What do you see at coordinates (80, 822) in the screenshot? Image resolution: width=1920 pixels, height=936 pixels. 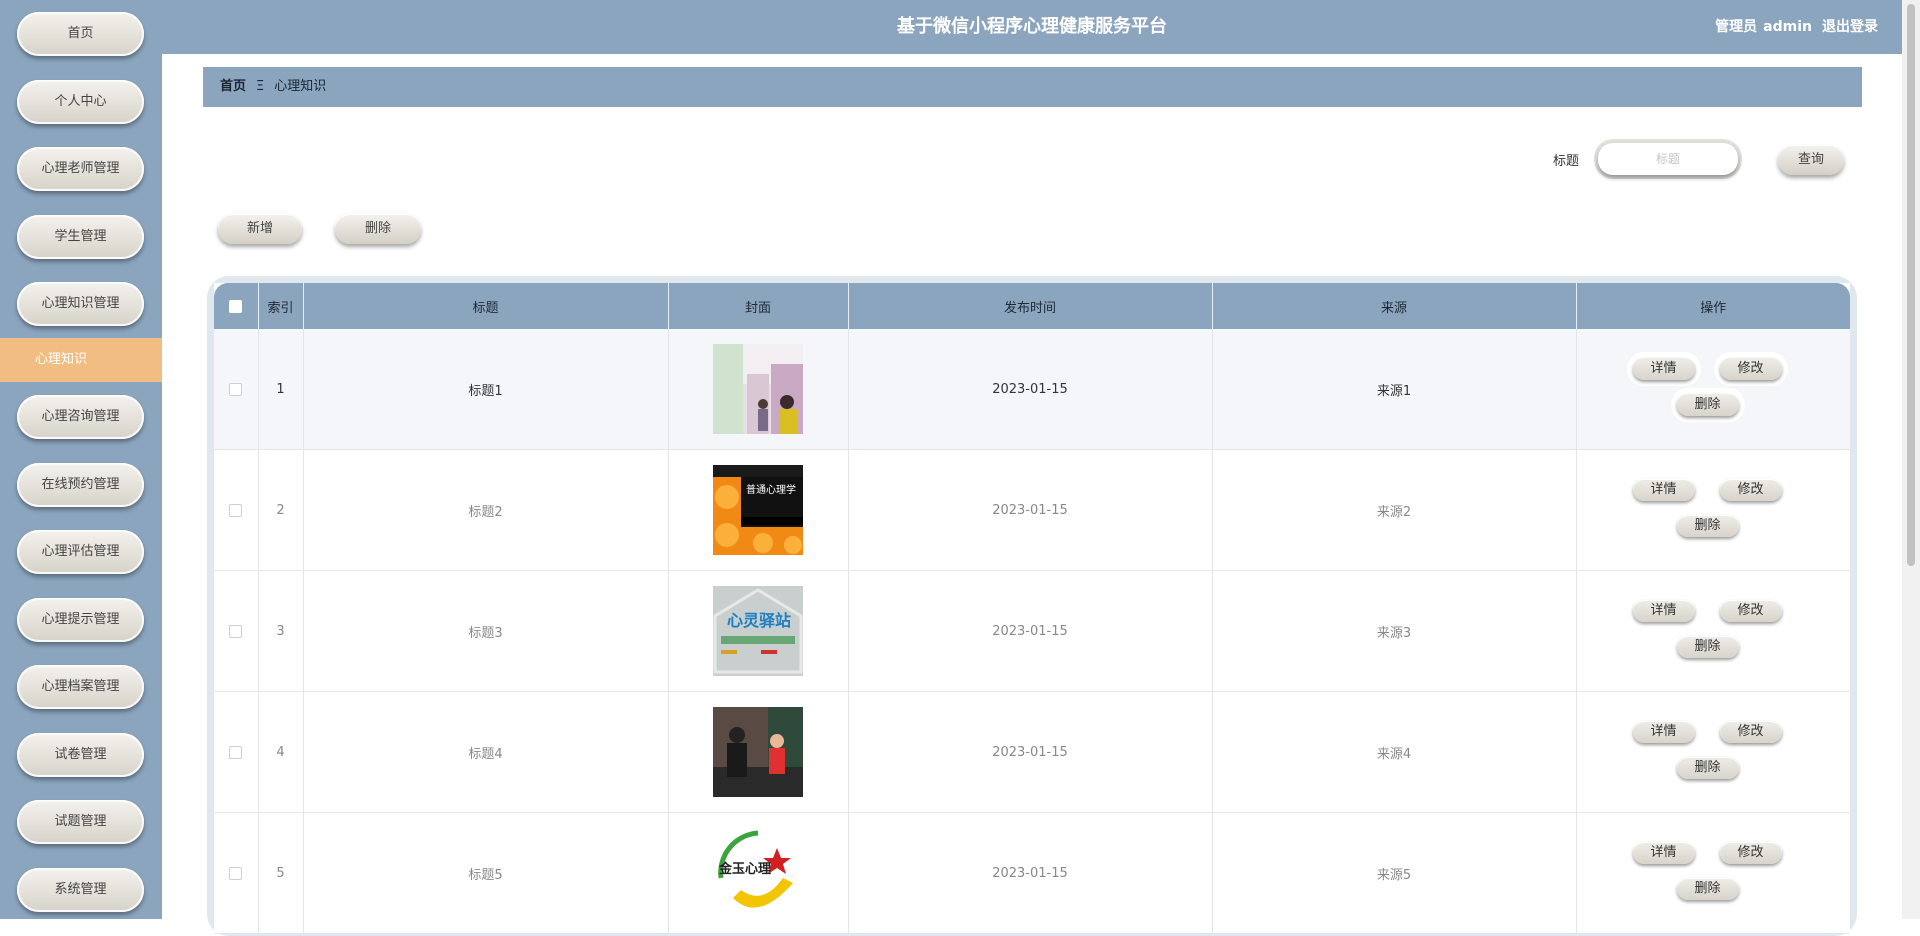 I see `sidebar-item-question-management: 试题管理` at bounding box center [80, 822].